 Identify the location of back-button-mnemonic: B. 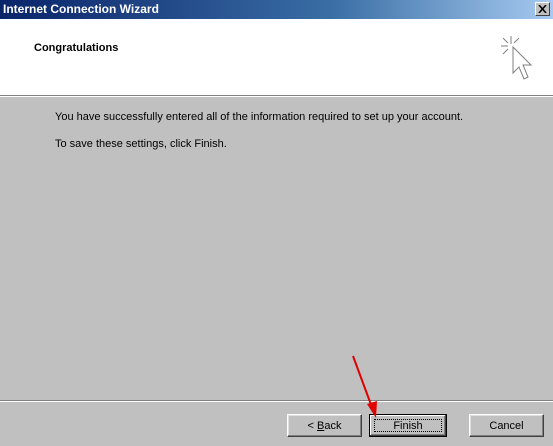
(321, 425).